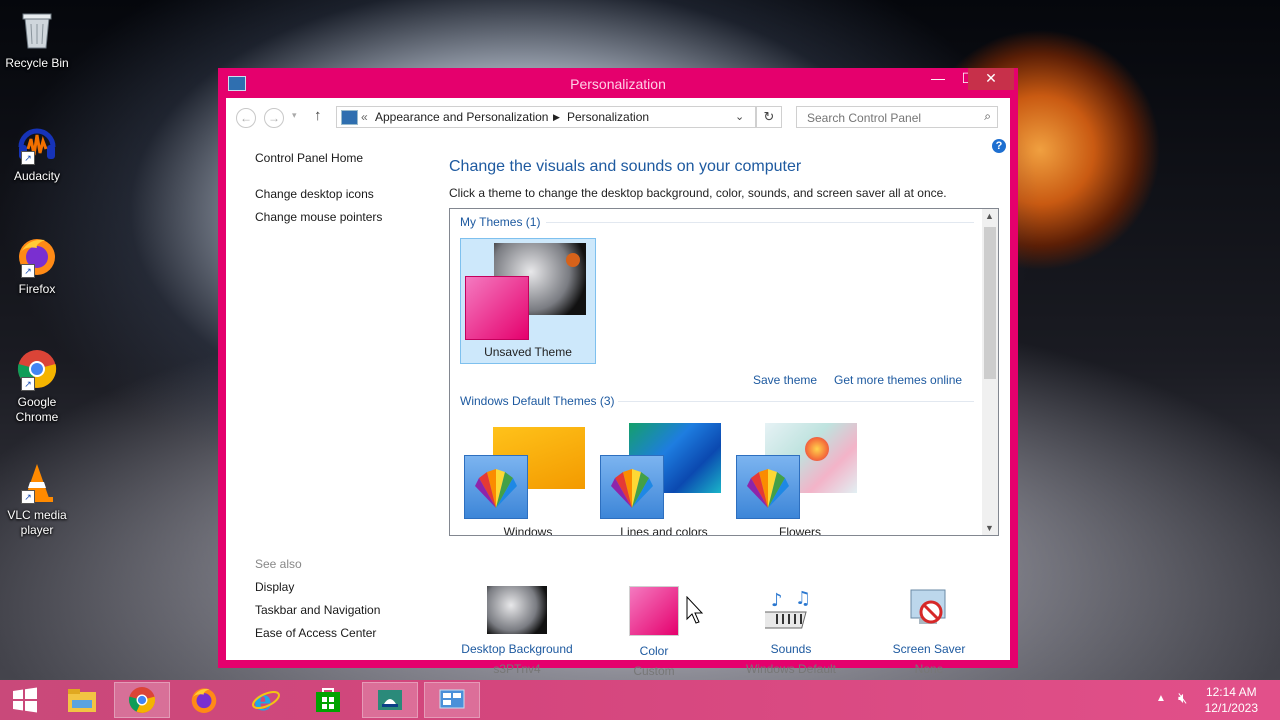 This screenshot has height=720, width=1280. Describe the element at coordinates (892, 118) in the screenshot. I see `search-input` at that location.